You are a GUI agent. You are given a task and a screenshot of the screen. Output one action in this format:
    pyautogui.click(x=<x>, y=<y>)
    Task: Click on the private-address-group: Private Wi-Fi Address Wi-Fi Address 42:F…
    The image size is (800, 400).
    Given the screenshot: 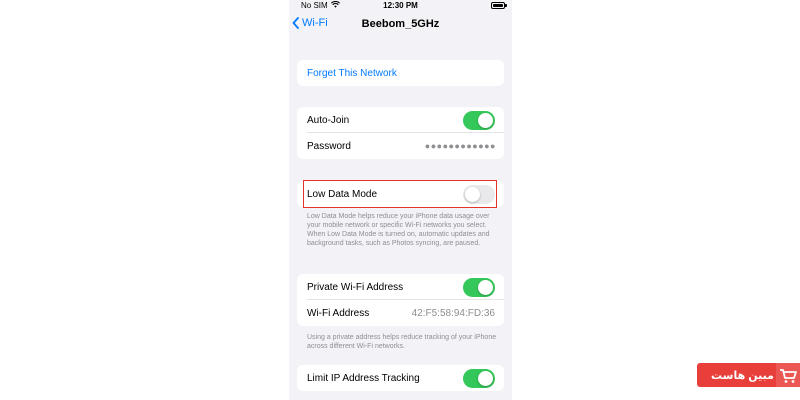 What is the action you would take?
    pyautogui.click(x=400, y=300)
    